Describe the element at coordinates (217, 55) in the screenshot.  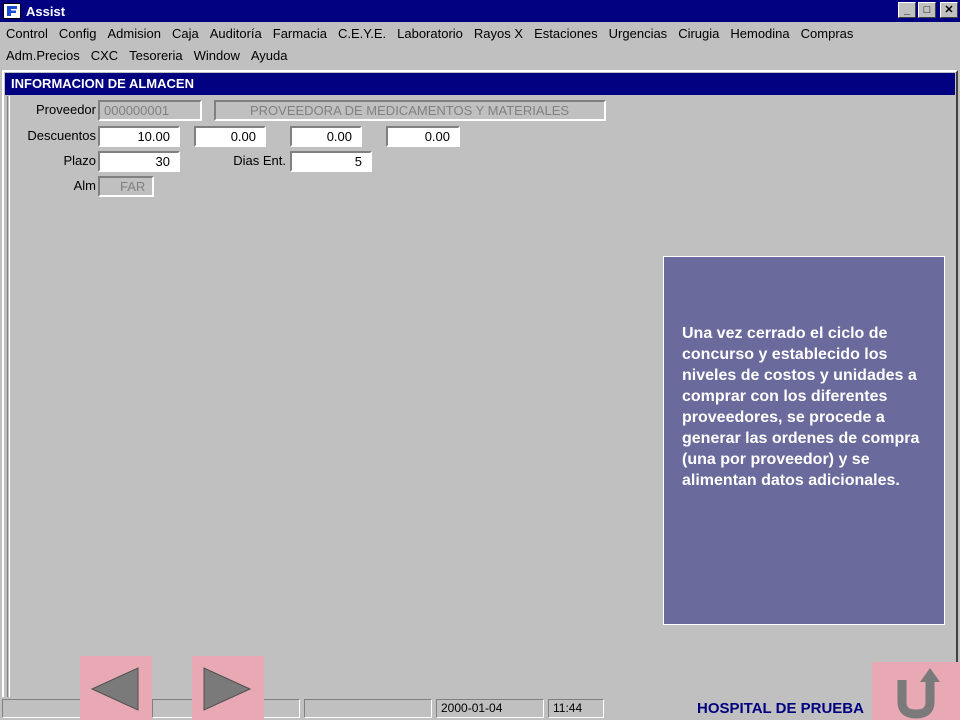
I see `menu-window: Window` at that location.